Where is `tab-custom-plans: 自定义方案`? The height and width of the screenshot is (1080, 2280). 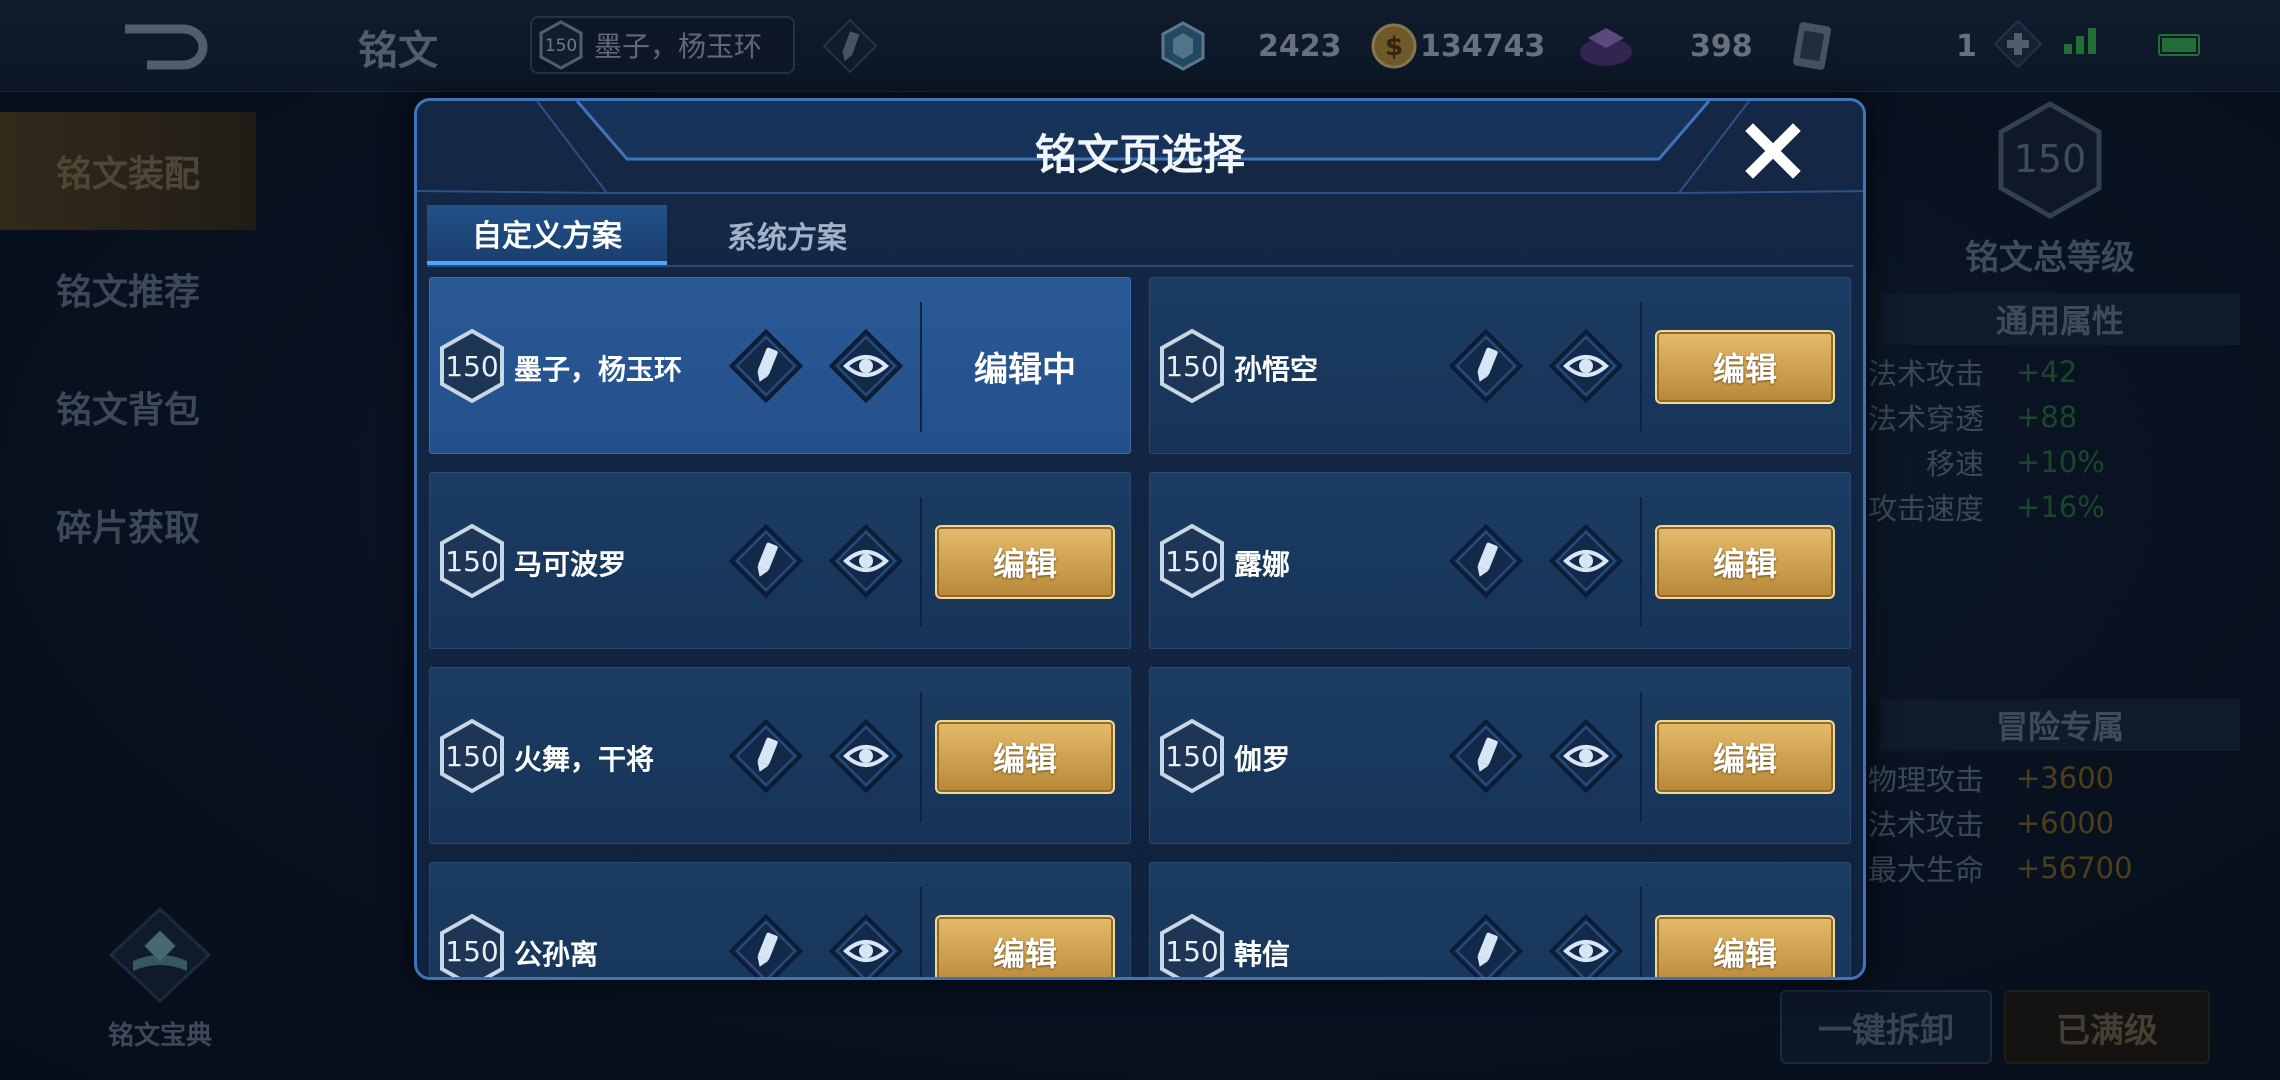
tab-custom-plans: 自定义方案 is located at coordinates (547, 235).